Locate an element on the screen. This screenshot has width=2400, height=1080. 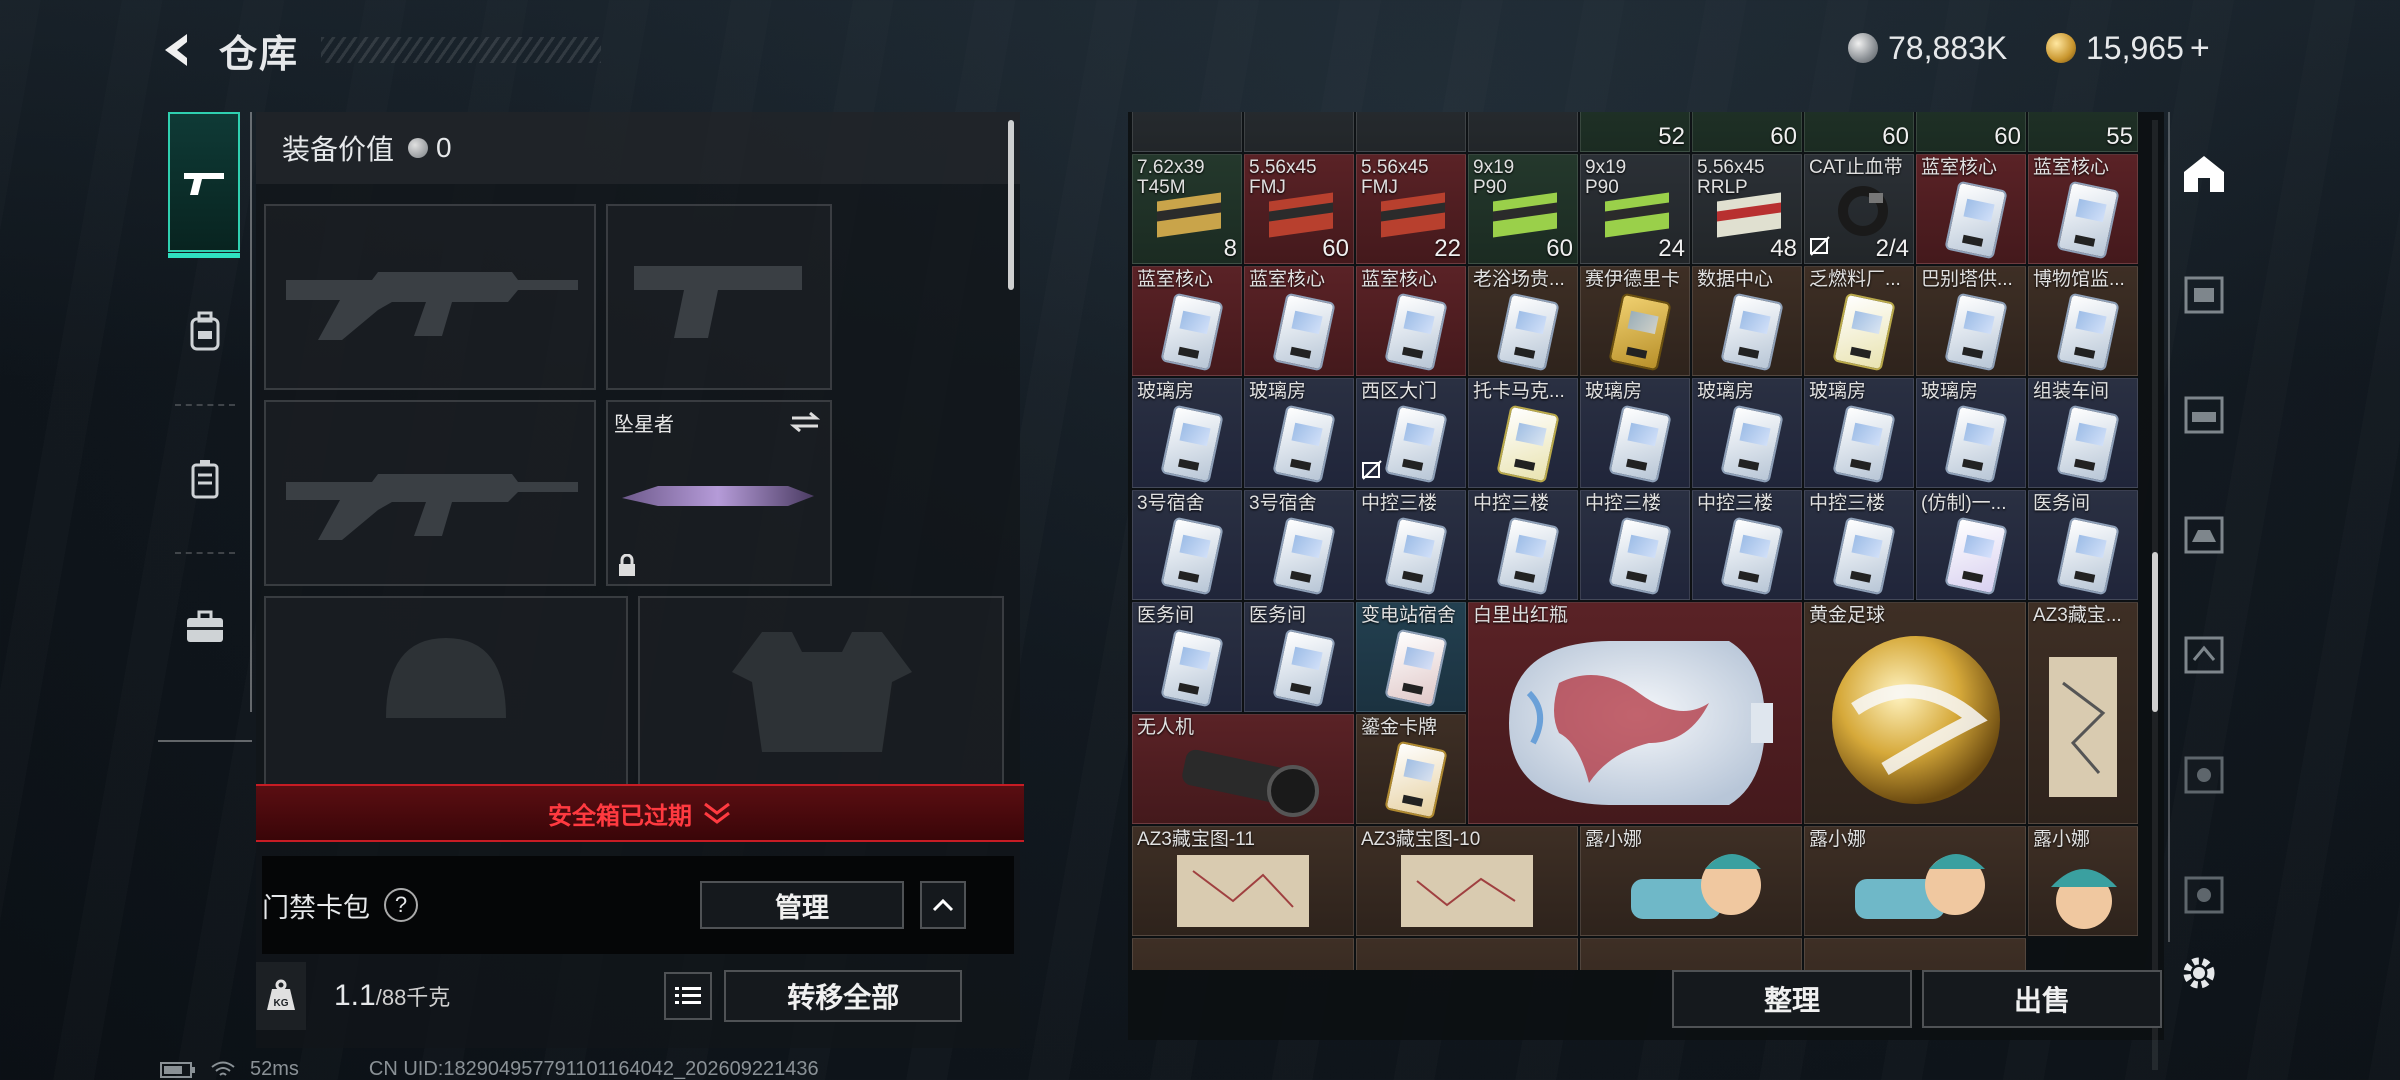
drone-item: 无人机 is located at coordinates (1243, 769).